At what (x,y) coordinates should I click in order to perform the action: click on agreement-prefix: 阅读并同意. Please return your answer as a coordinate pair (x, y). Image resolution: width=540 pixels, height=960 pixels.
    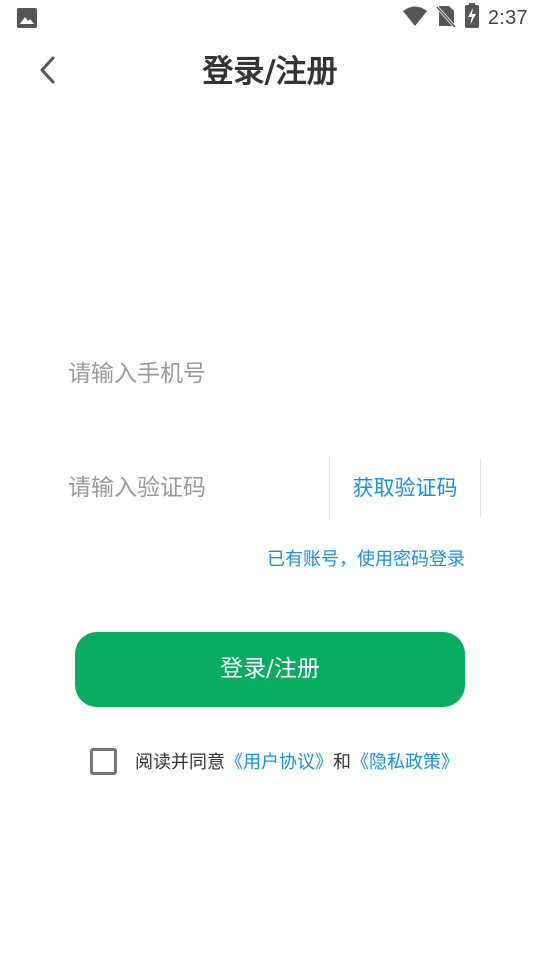
    Looking at the image, I should click on (180, 762).